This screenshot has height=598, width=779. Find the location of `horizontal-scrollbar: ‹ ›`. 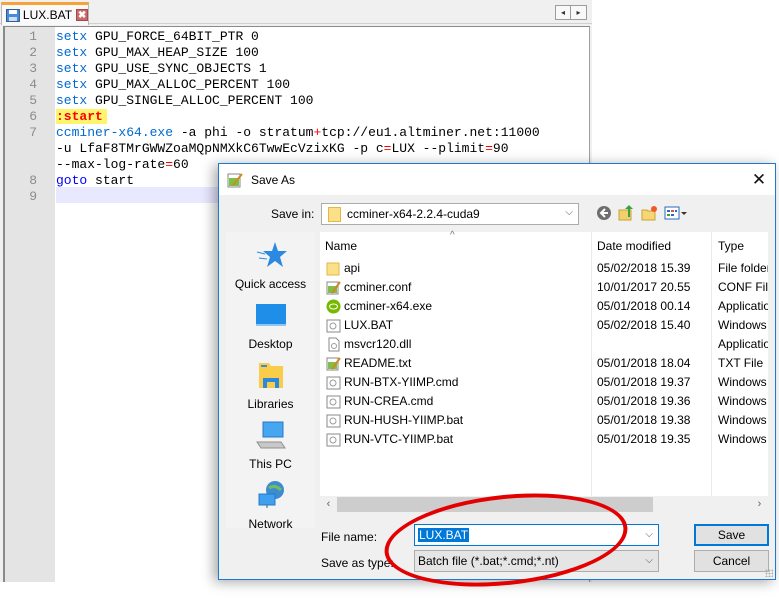

horizontal-scrollbar: ‹ › is located at coordinates (544, 504).